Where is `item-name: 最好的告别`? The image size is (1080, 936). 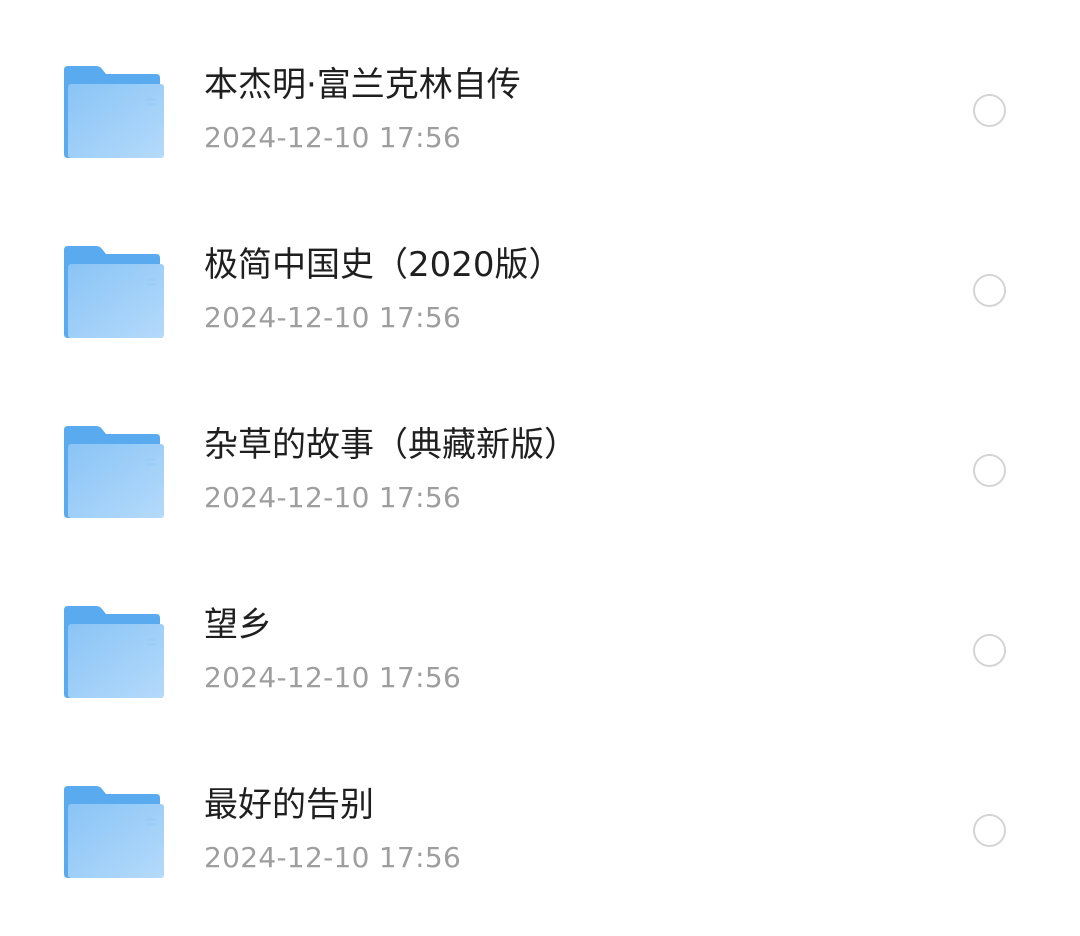
item-name: 最好的告别 is located at coordinates (289, 805).